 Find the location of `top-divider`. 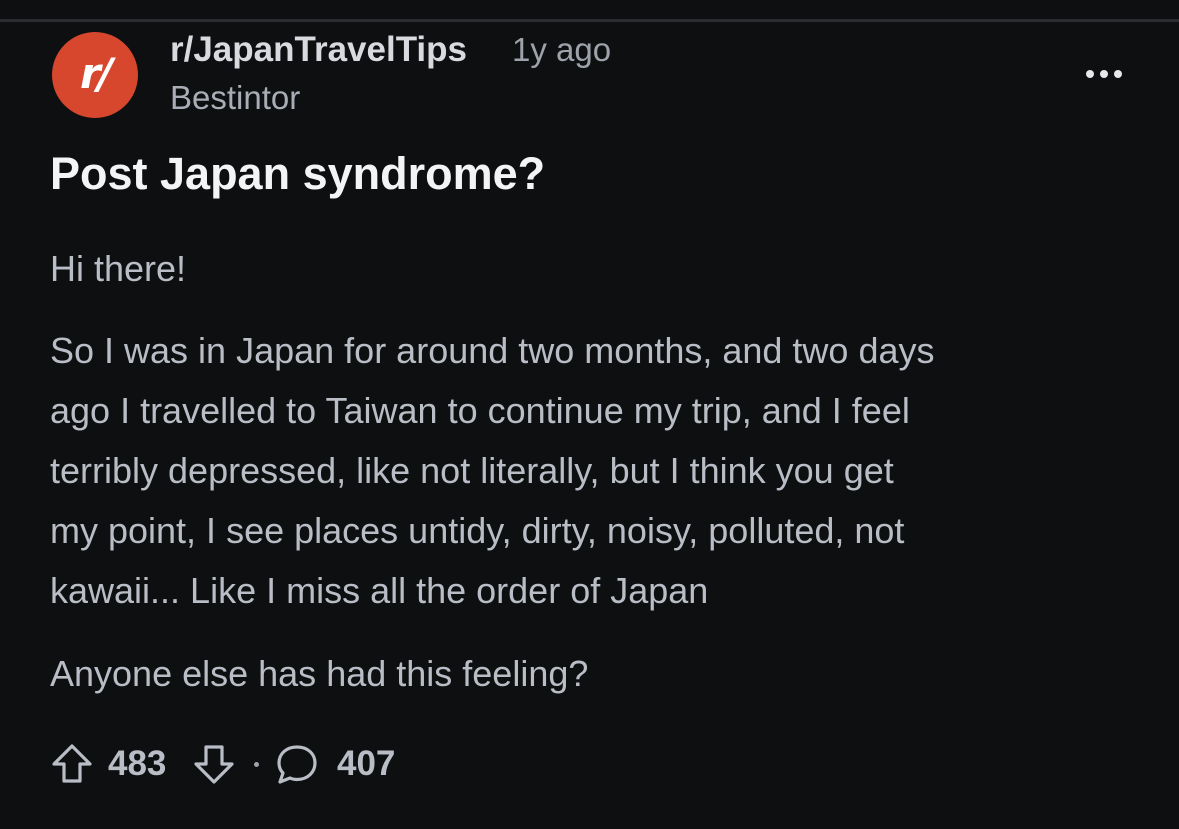

top-divider is located at coordinates (589, 20).